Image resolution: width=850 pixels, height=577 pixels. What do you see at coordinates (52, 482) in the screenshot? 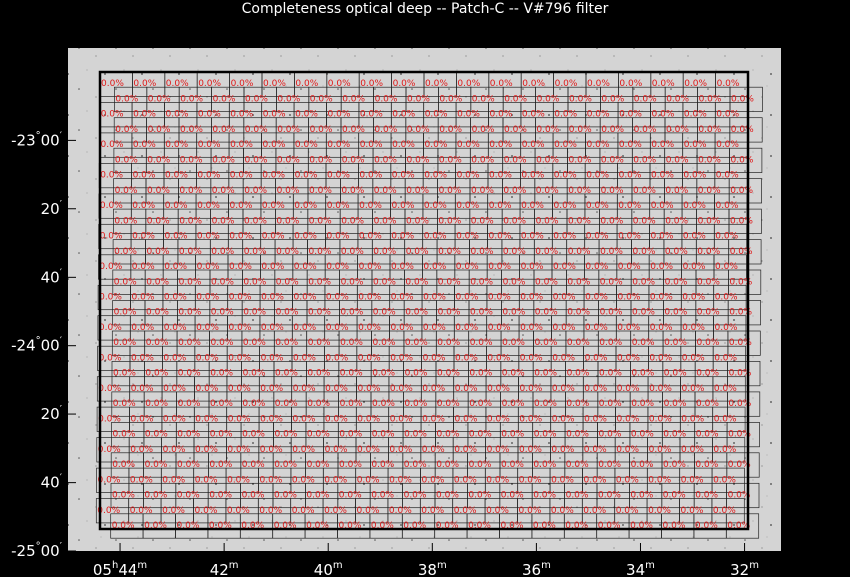
I see `y-tick-label: 40′` at bounding box center [52, 482].